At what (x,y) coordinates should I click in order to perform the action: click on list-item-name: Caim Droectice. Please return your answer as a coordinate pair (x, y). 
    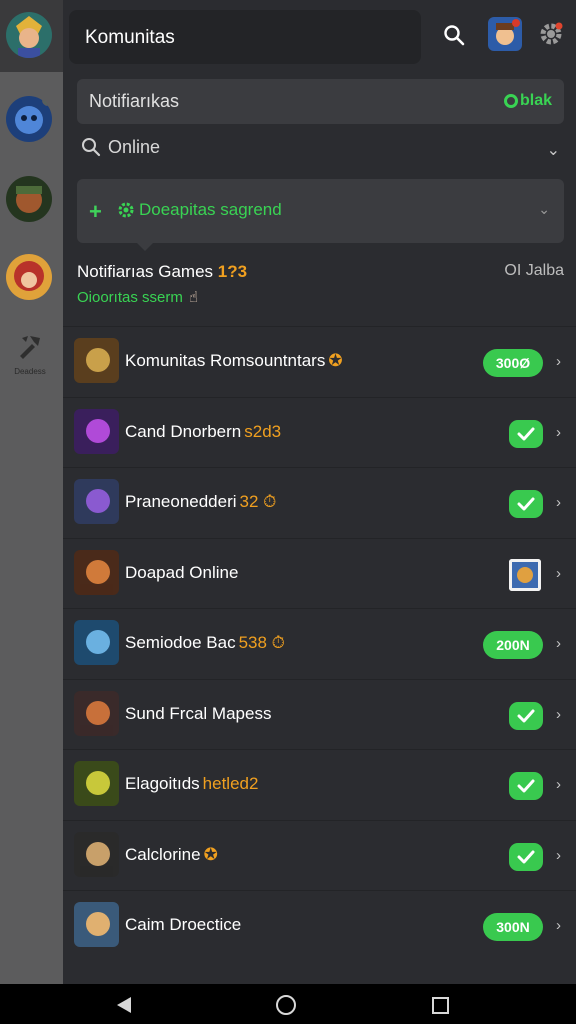
    Looking at the image, I should click on (183, 925).